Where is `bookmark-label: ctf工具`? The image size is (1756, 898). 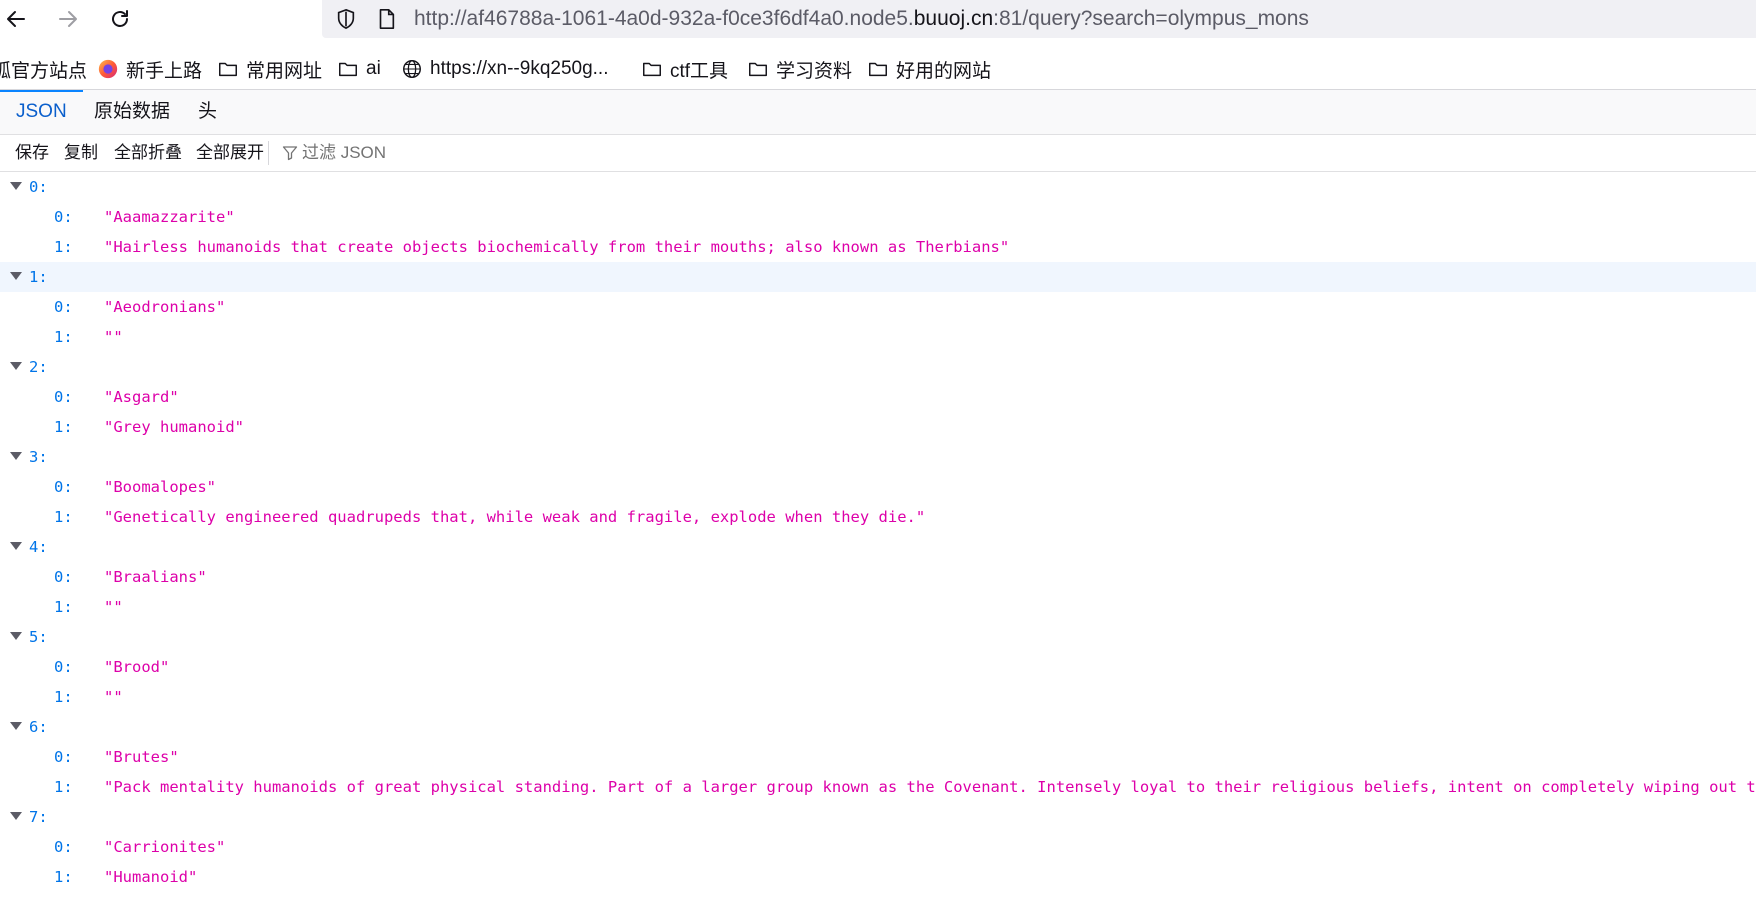 bookmark-label: ctf工具 is located at coordinates (699, 71).